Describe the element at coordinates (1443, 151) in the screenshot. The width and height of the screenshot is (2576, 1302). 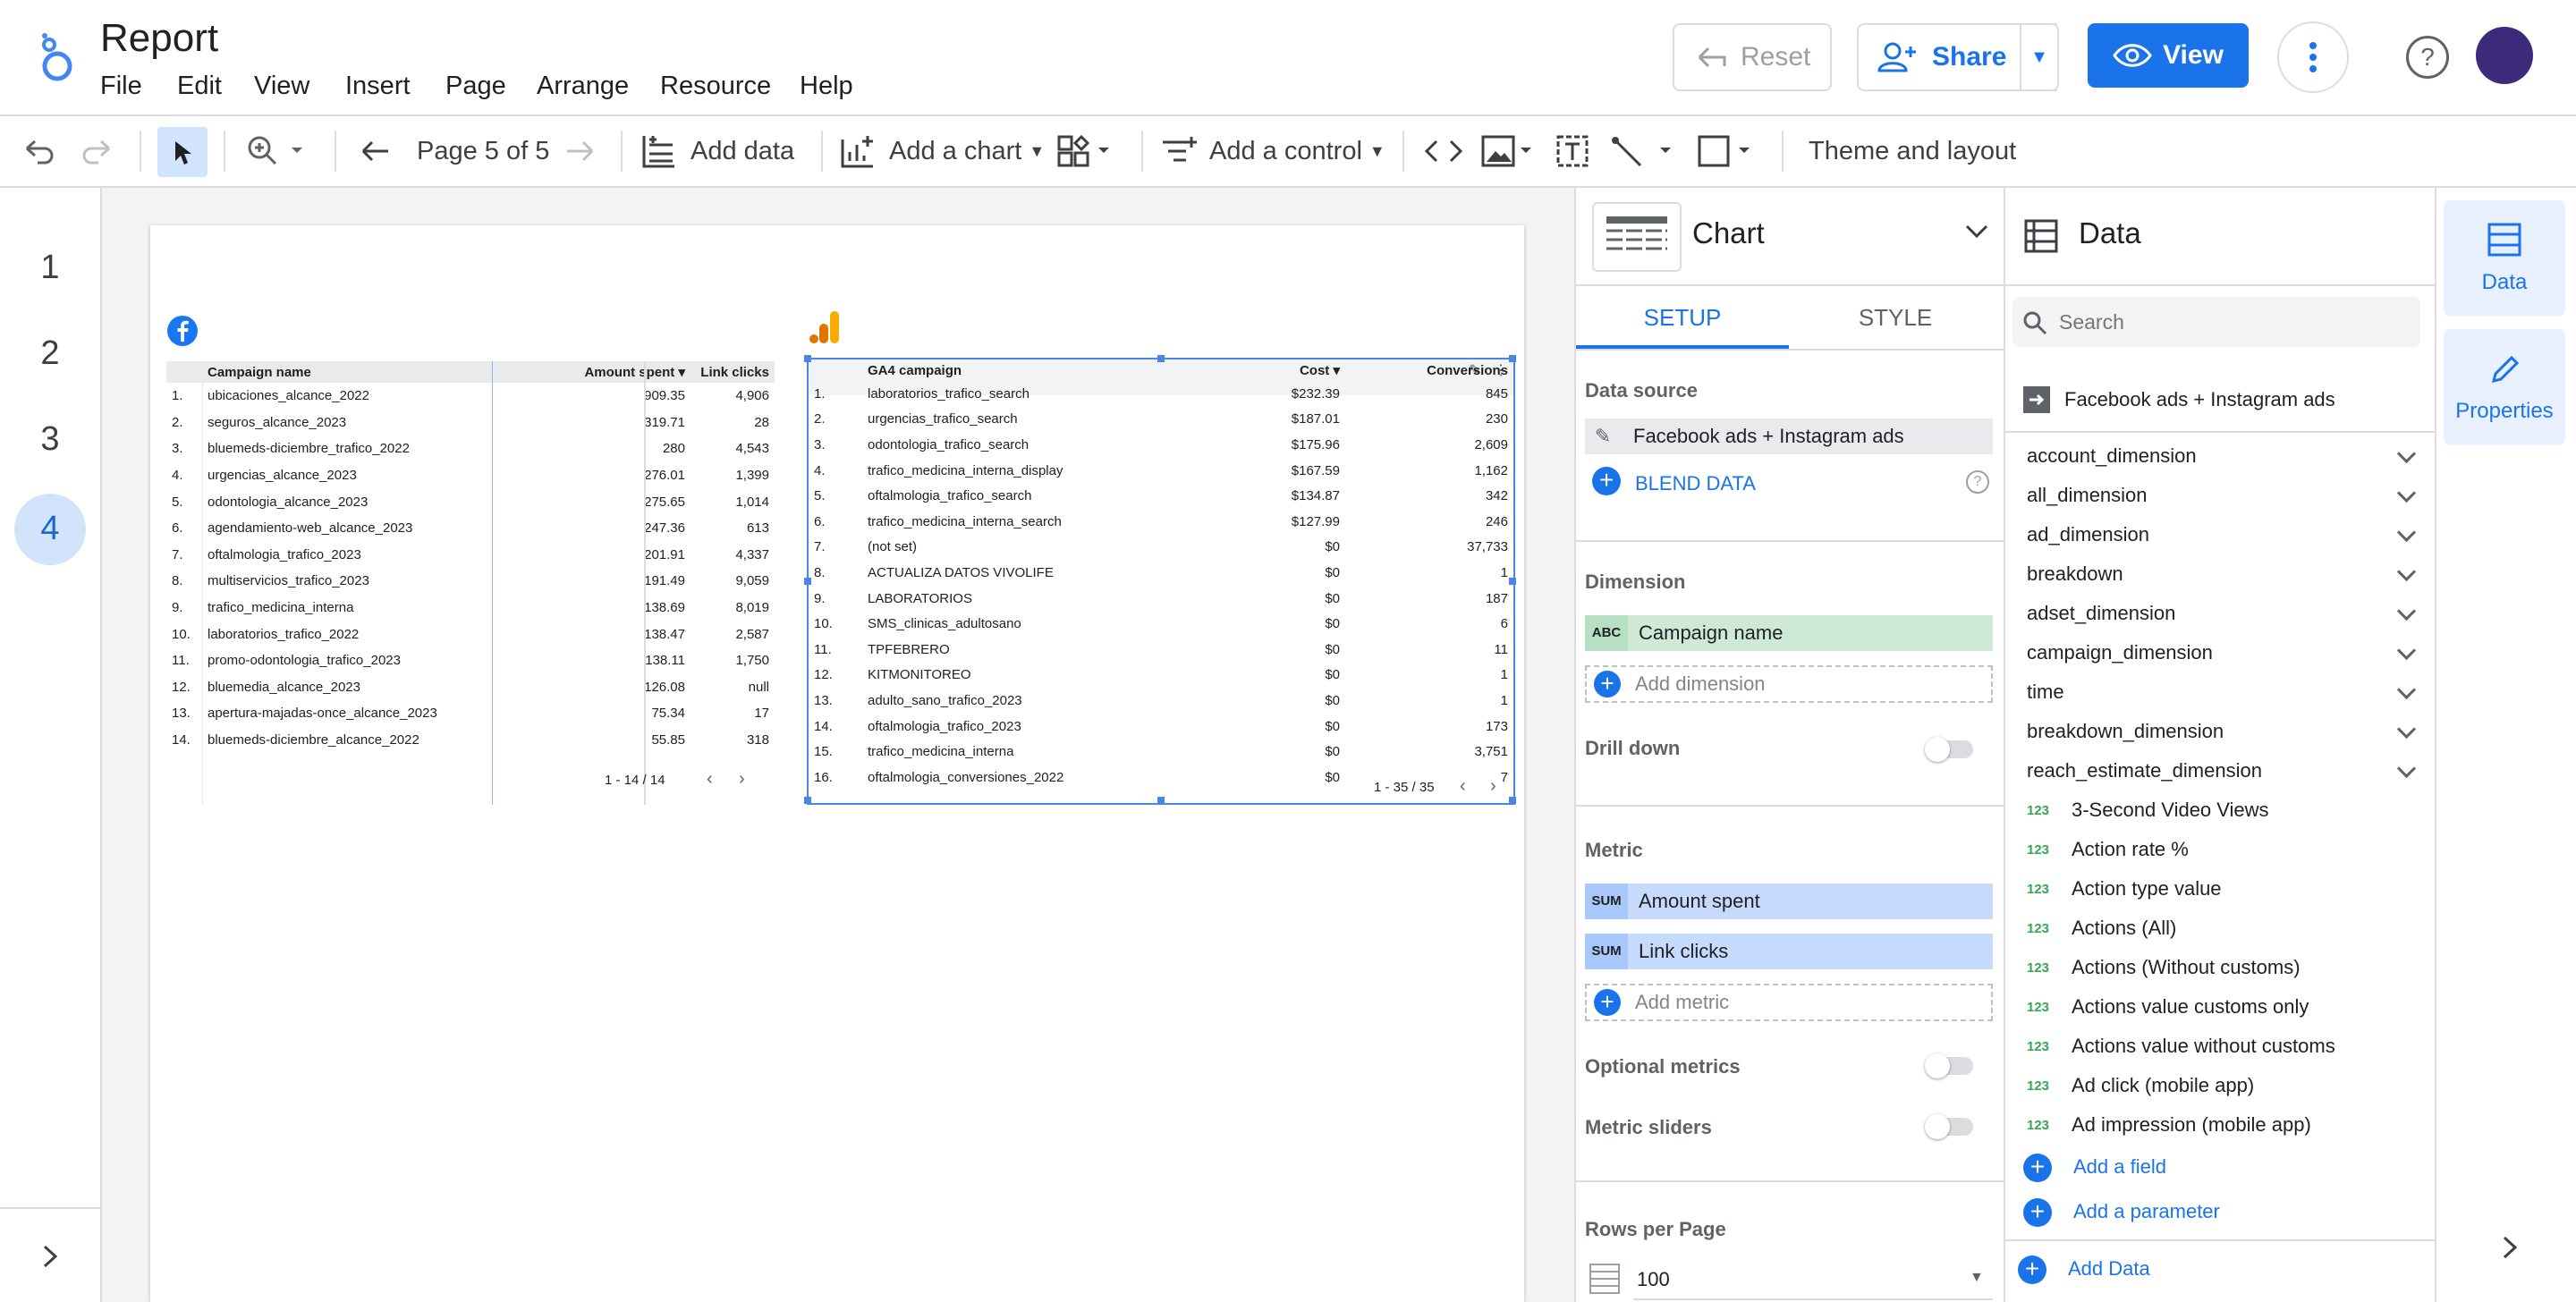
I see `embed-code-icon` at that location.